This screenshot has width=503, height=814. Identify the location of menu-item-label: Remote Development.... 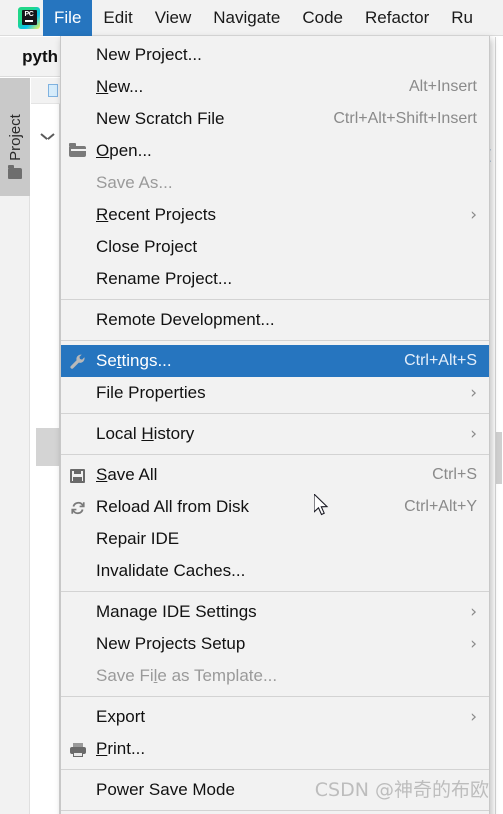
(185, 319).